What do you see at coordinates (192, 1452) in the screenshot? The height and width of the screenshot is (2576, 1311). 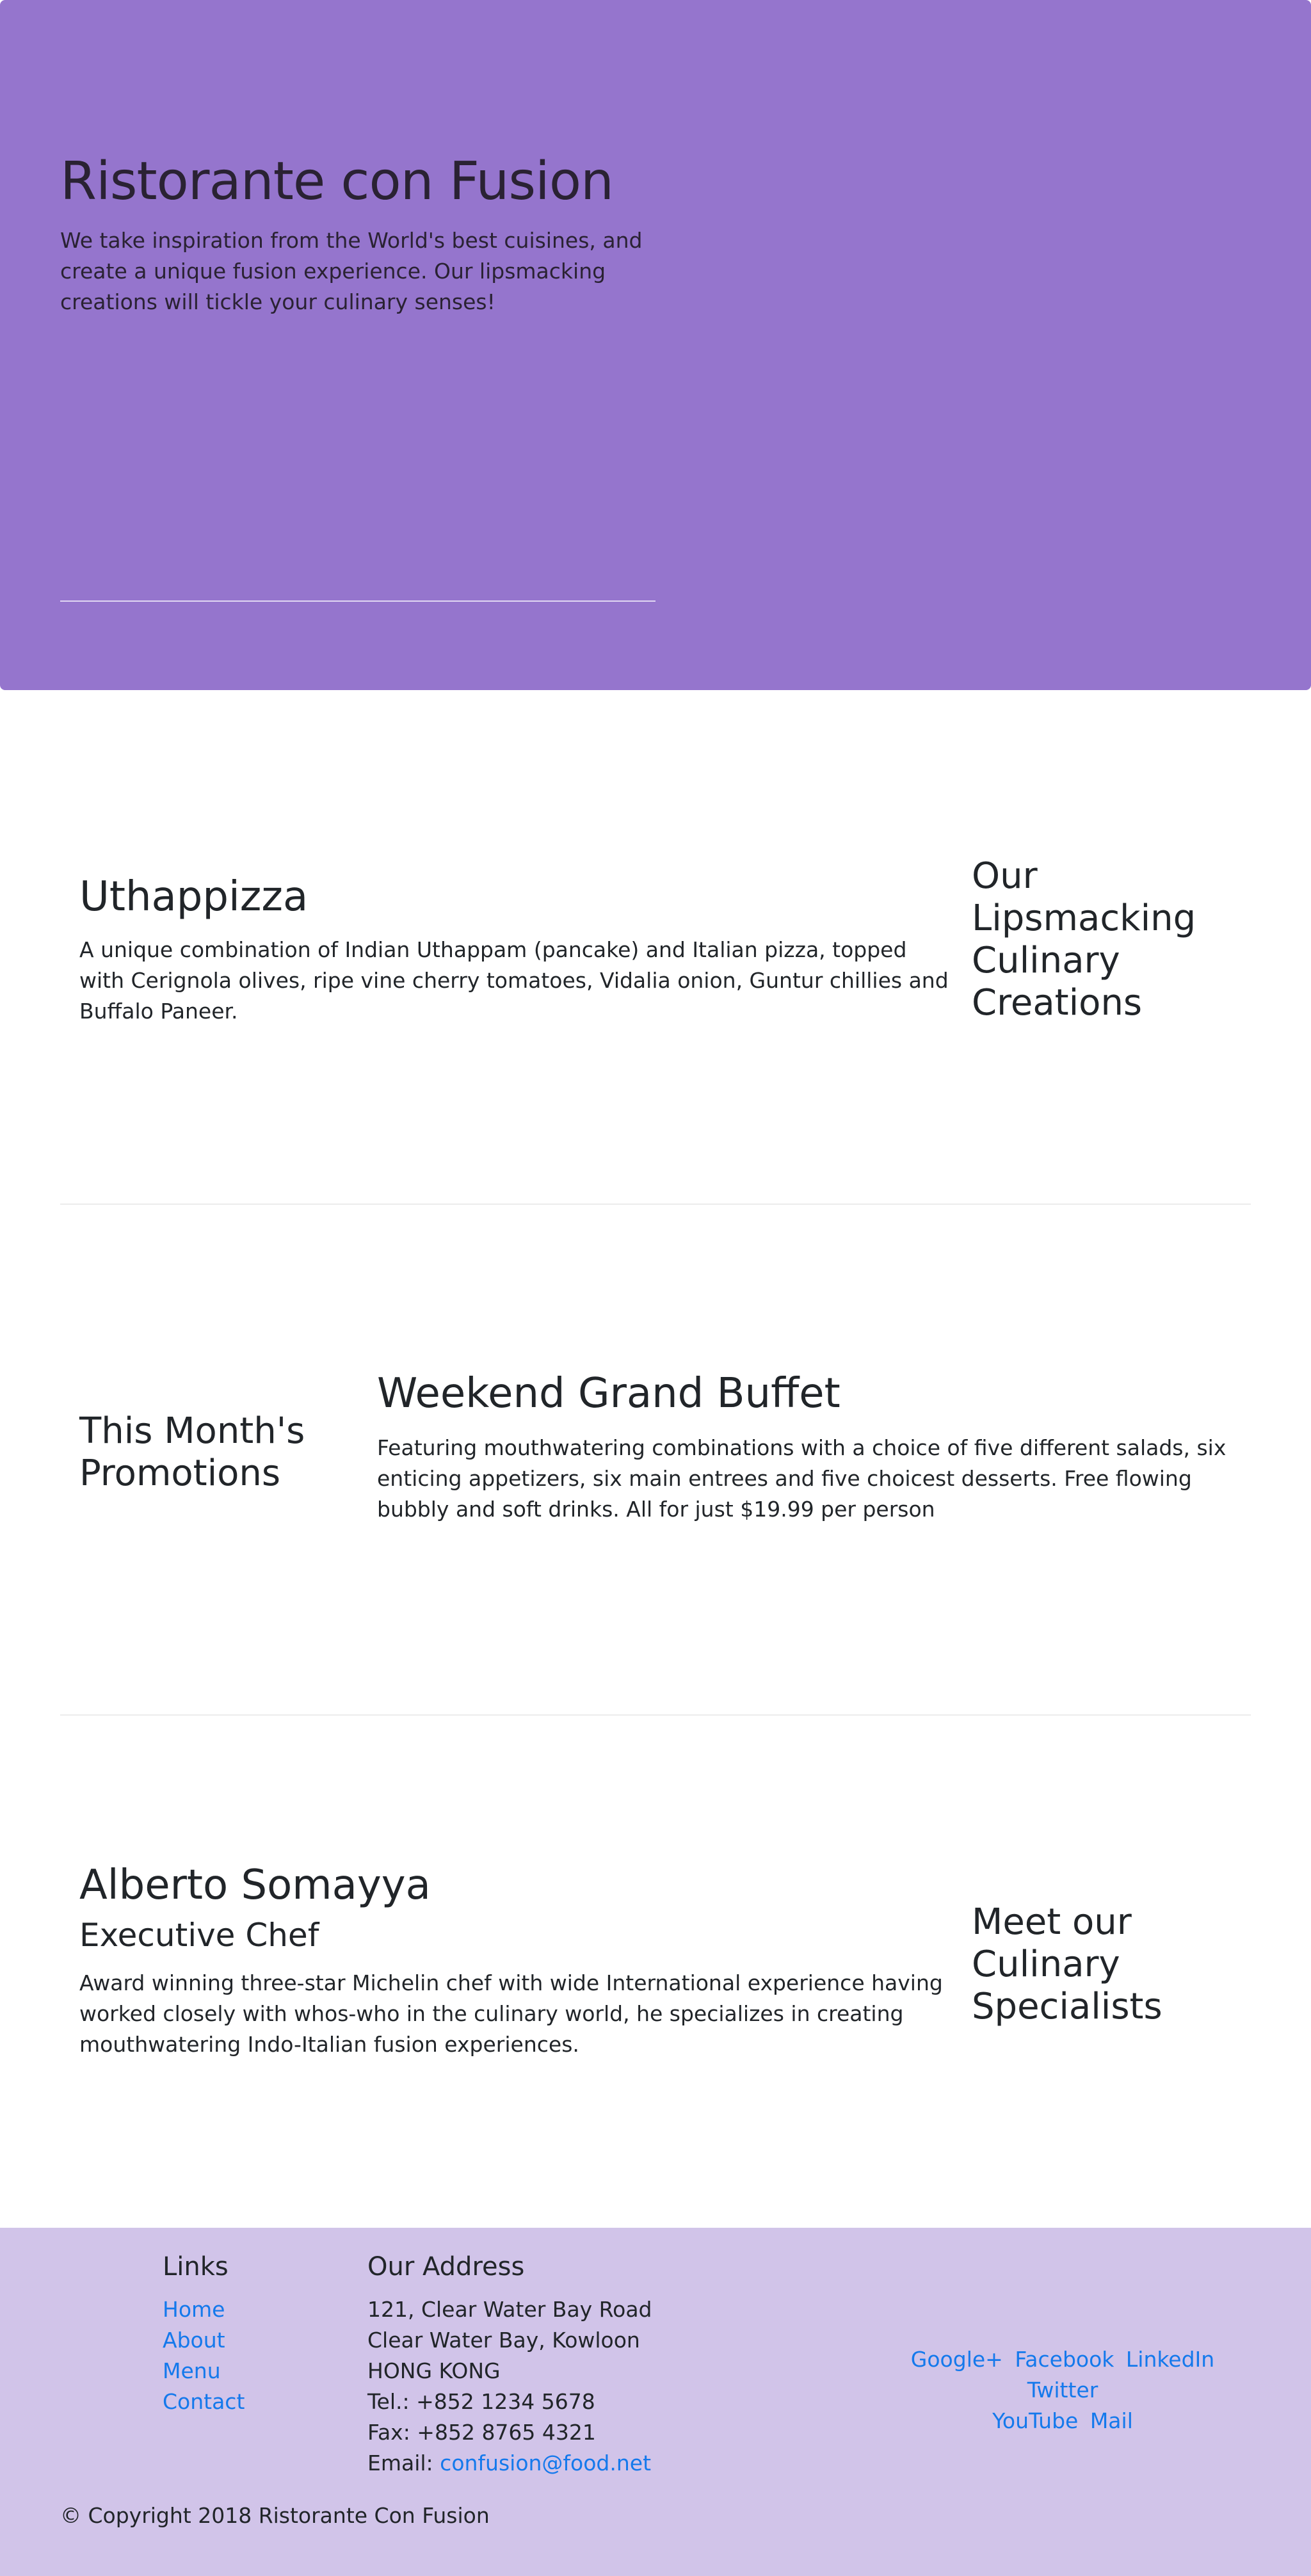 I see `promotion-section-heading: This Month's Promotions` at bounding box center [192, 1452].